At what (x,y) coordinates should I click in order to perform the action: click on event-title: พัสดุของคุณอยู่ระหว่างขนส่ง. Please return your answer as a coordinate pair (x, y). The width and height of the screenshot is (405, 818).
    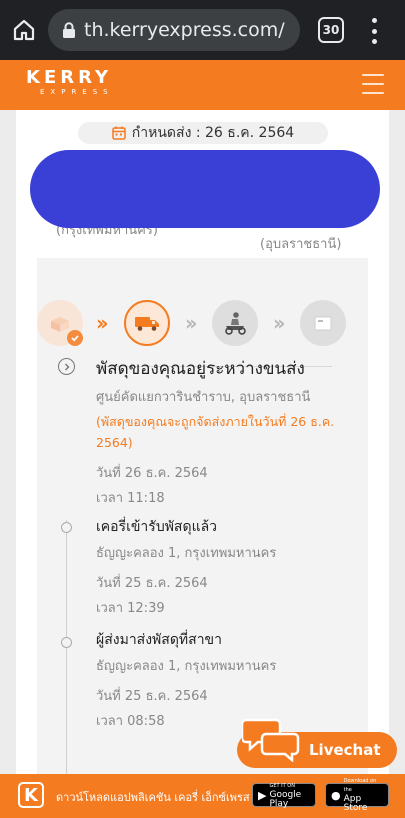
    Looking at the image, I should click on (200, 369).